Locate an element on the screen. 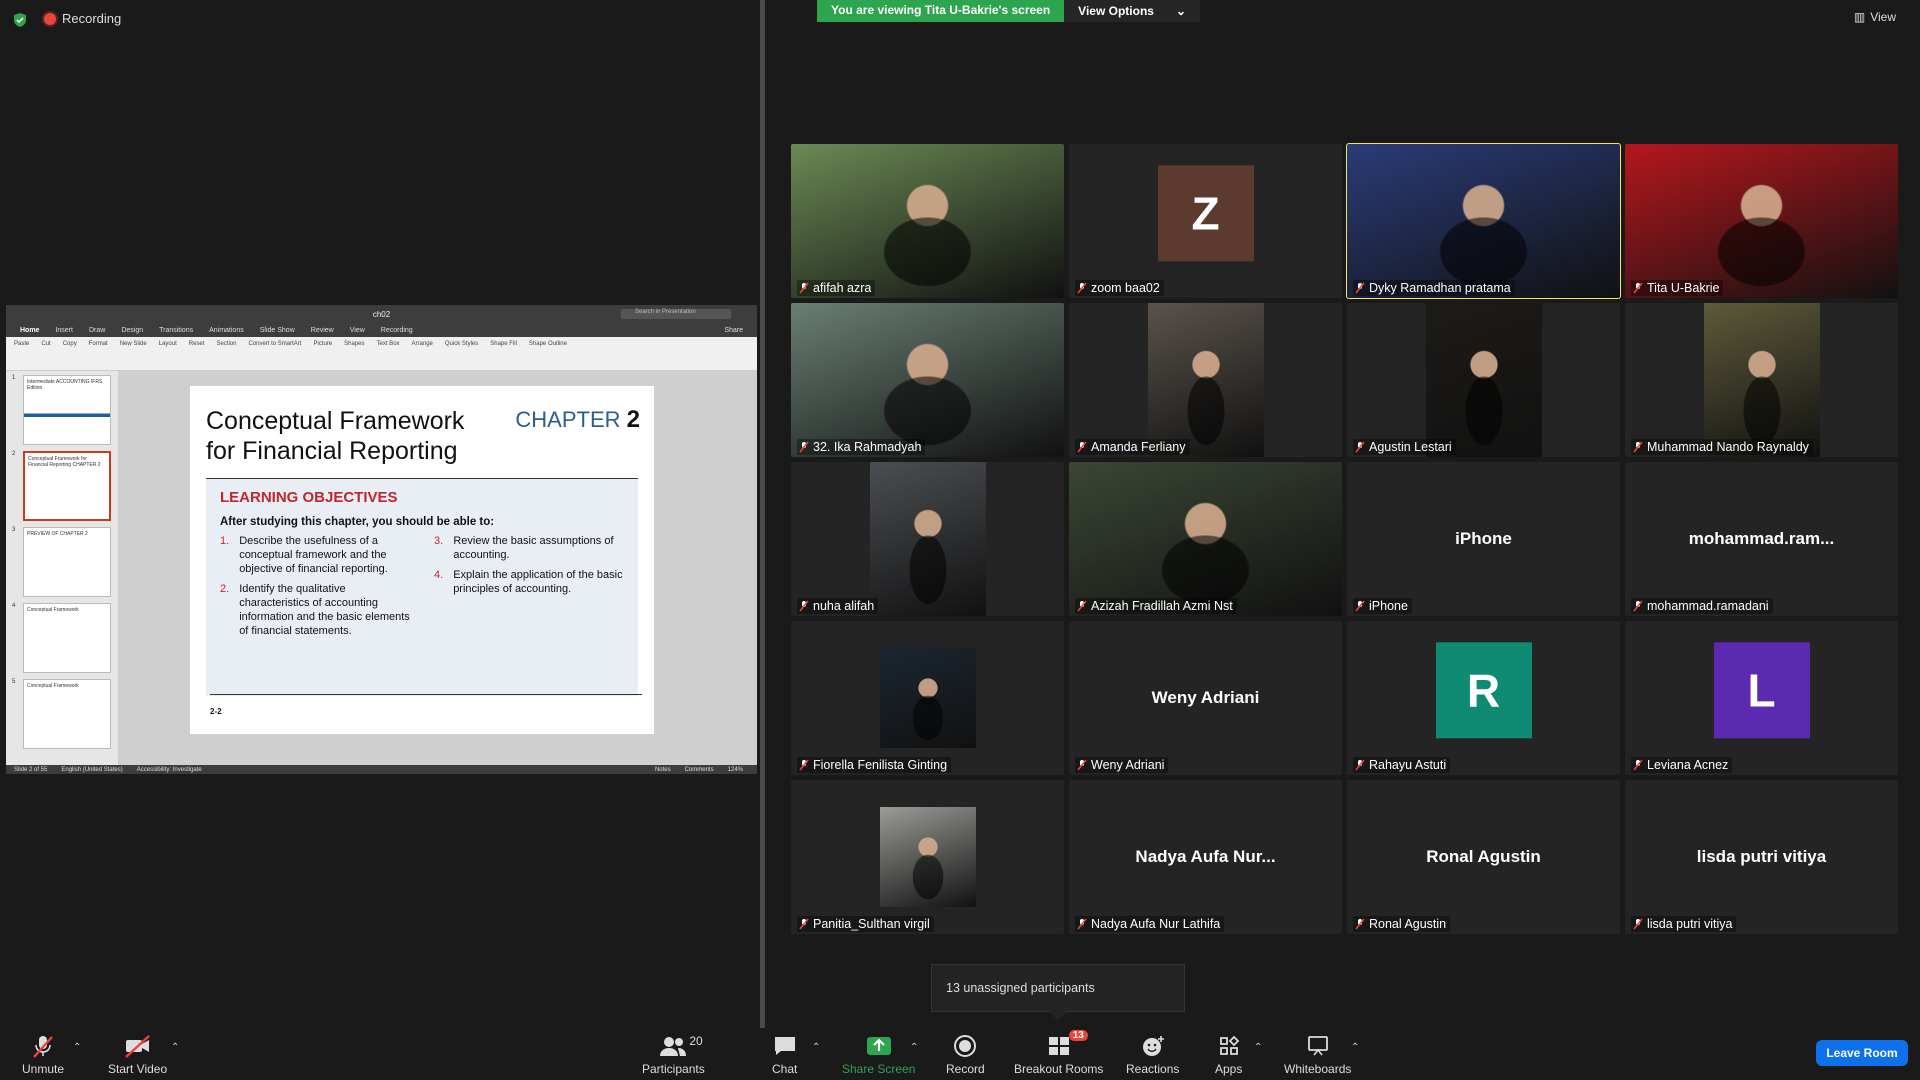 This screenshot has height=1080, width=1920. ppt-arrange-button: Arrange is located at coordinates (422, 353).